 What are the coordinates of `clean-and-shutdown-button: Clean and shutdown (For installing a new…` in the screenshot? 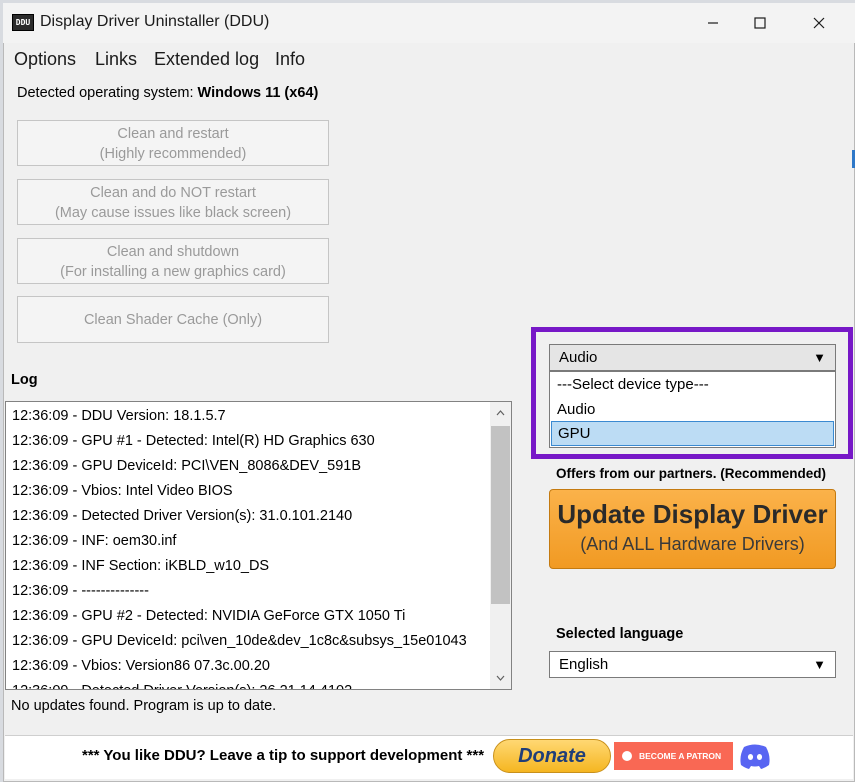 It's located at (173, 261).